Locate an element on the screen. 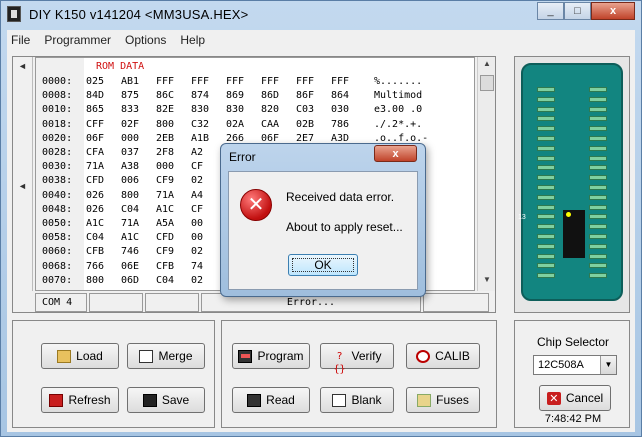 The image size is (642, 437). menu-programmer: Programmer is located at coordinates (77, 40).